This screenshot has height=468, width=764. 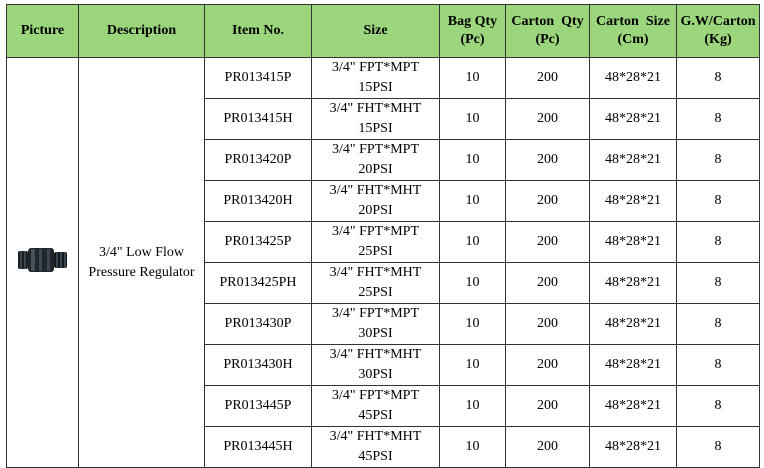 I want to click on size-cell: 3/4" FPT*MPT 20PSI, so click(x=375, y=160).